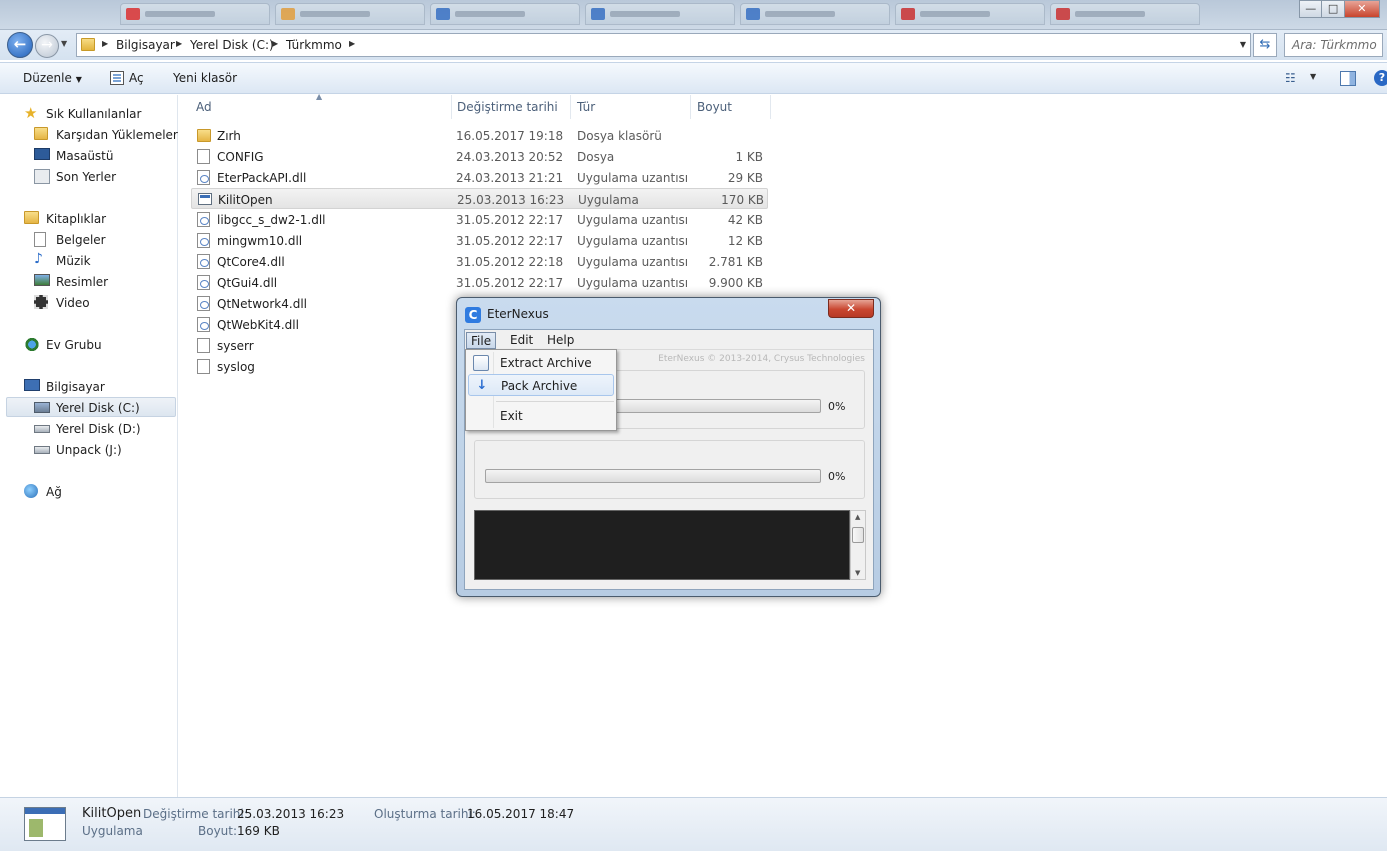 This screenshot has width=1387, height=851. I want to click on nav-local-disk-c: Yerel Disk (C:), so click(91, 407).